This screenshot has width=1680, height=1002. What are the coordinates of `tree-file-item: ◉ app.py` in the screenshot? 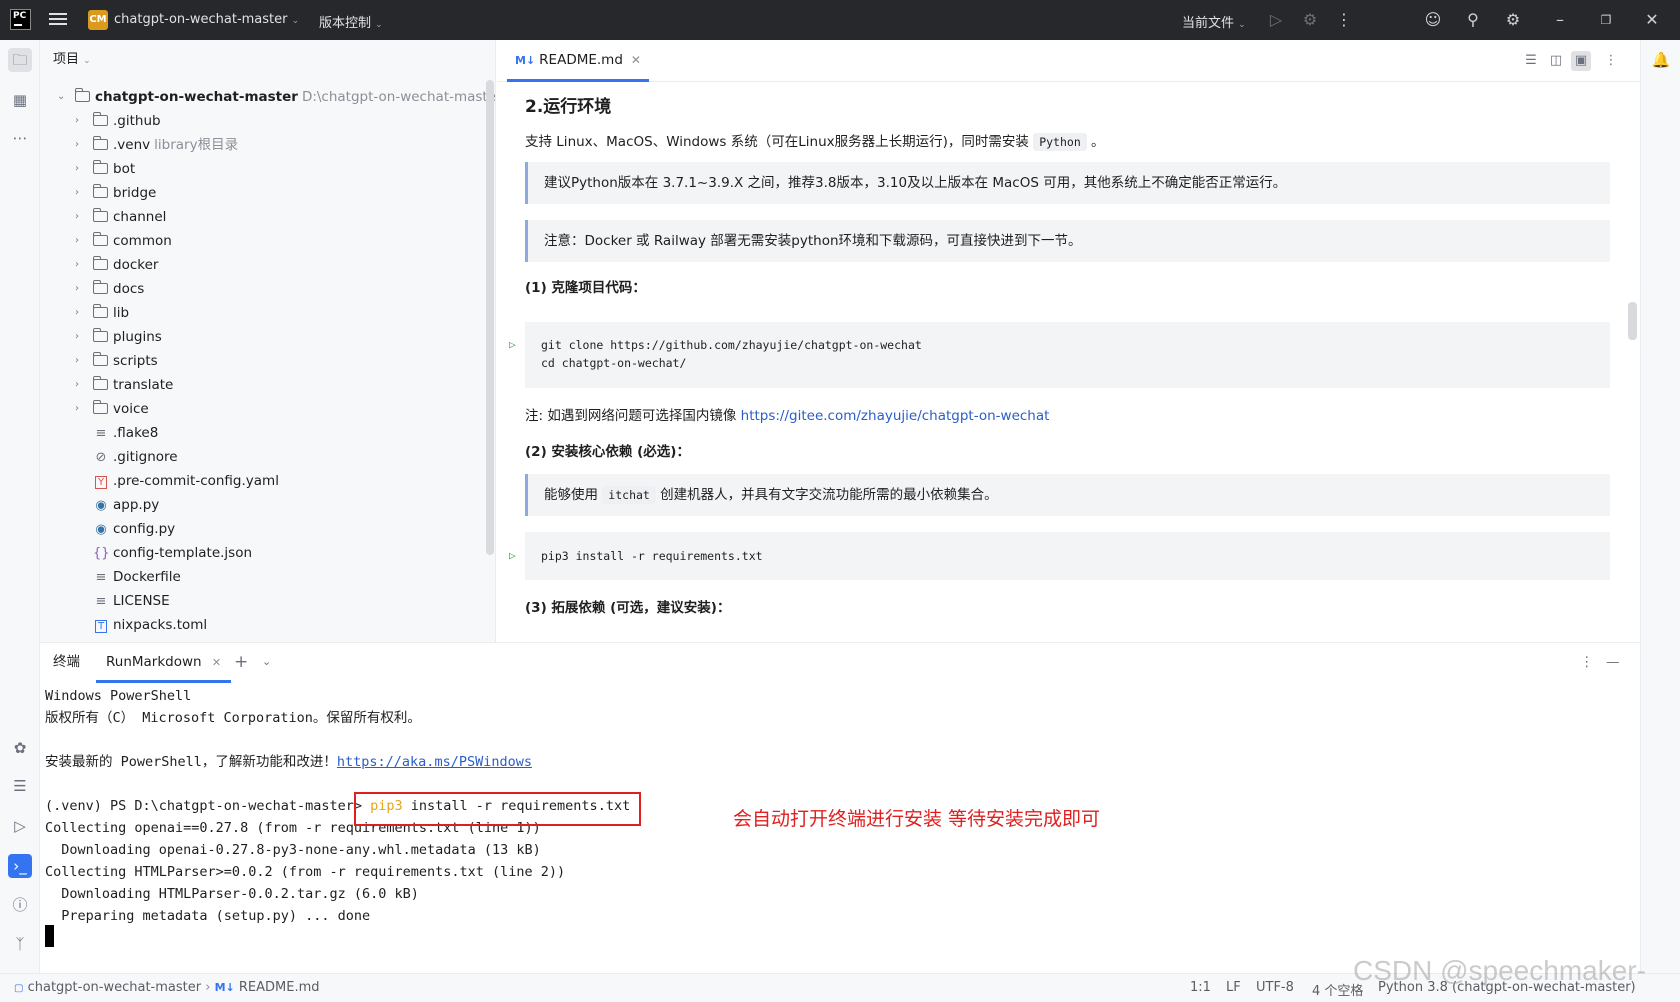 It's located at (126, 505).